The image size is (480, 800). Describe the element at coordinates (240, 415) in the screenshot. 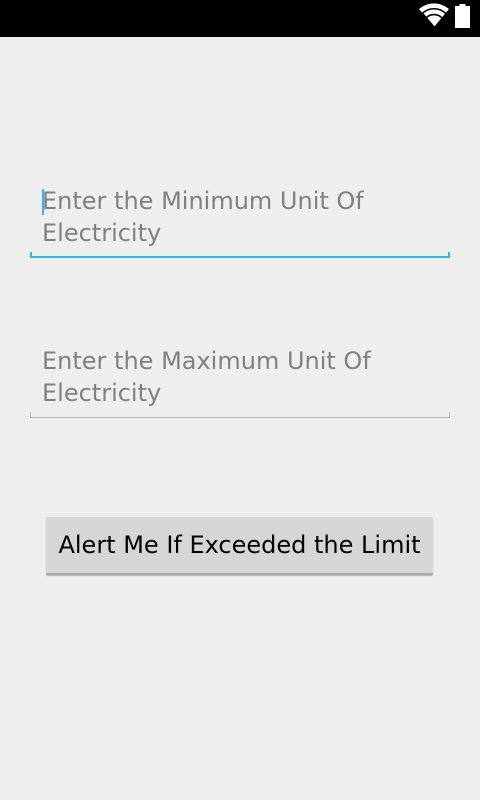

I see `max-unit-underline` at that location.